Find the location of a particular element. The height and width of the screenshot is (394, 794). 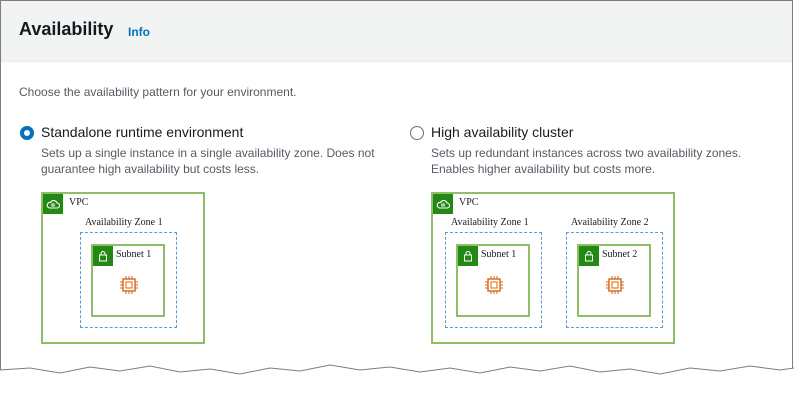

standalone-radio is located at coordinates (27, 133).